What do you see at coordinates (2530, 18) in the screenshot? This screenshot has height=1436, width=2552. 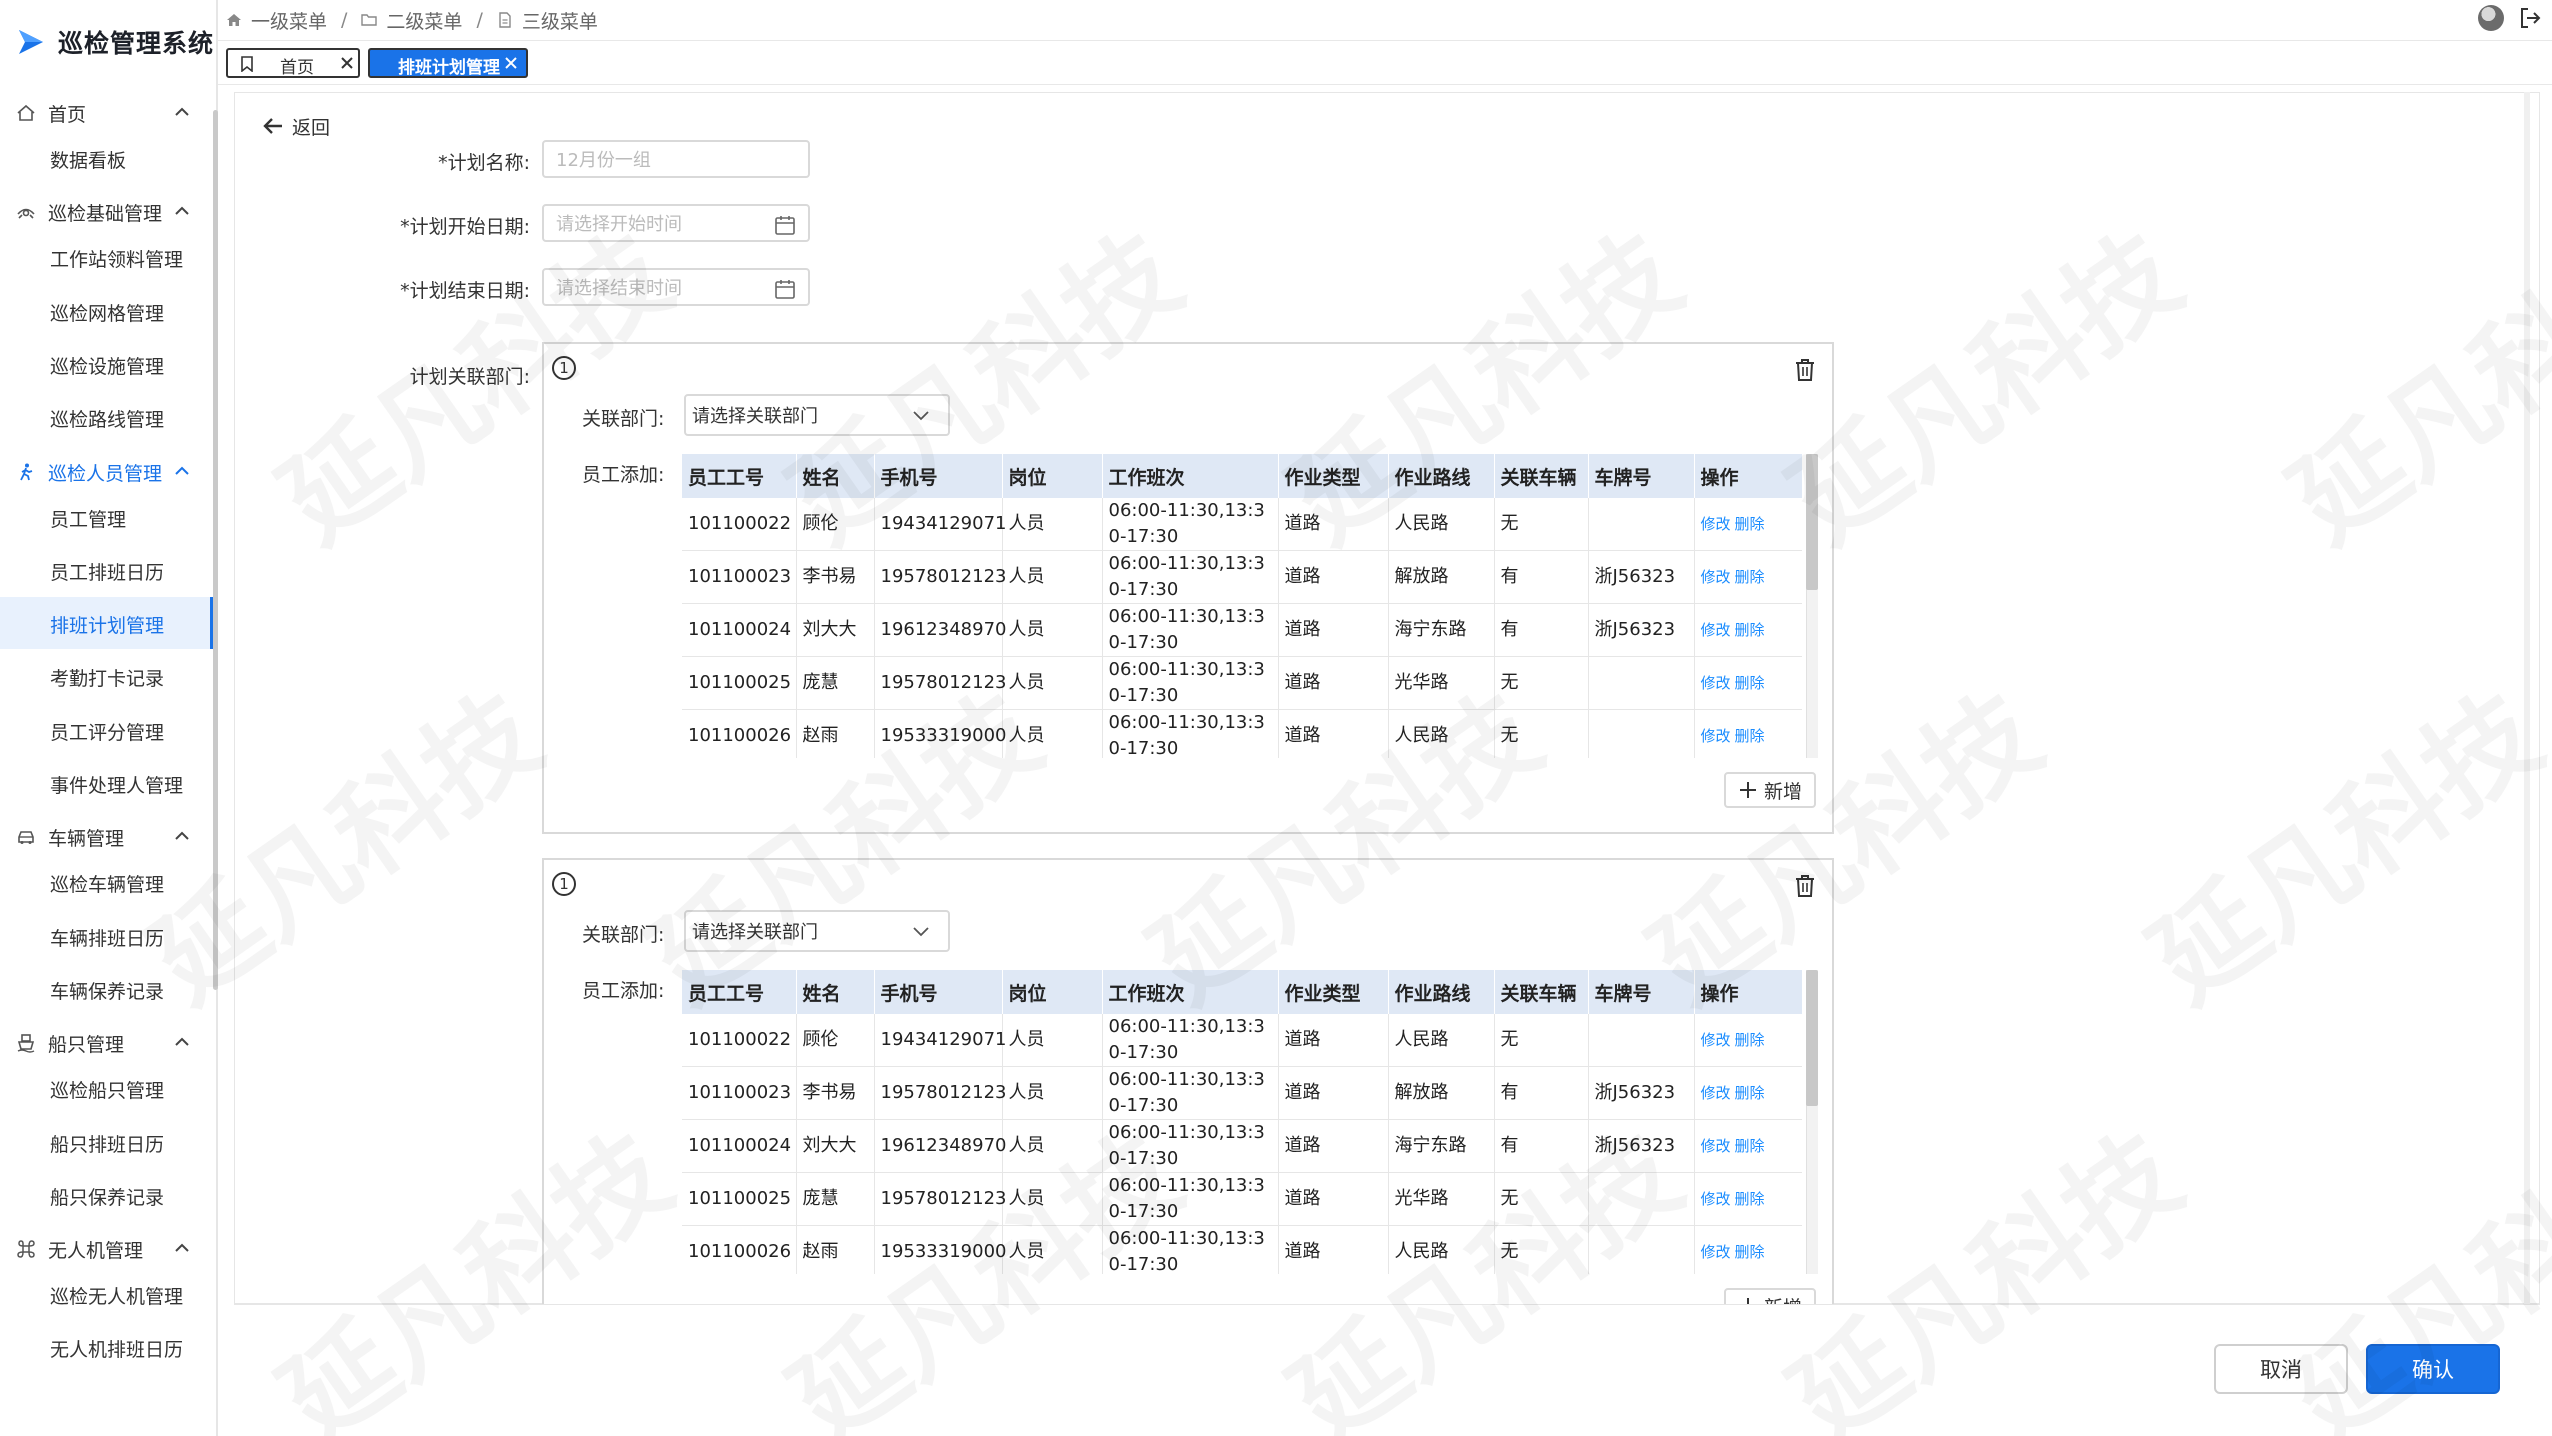 I see `logout-icon` at bounding box center [2530, 18].